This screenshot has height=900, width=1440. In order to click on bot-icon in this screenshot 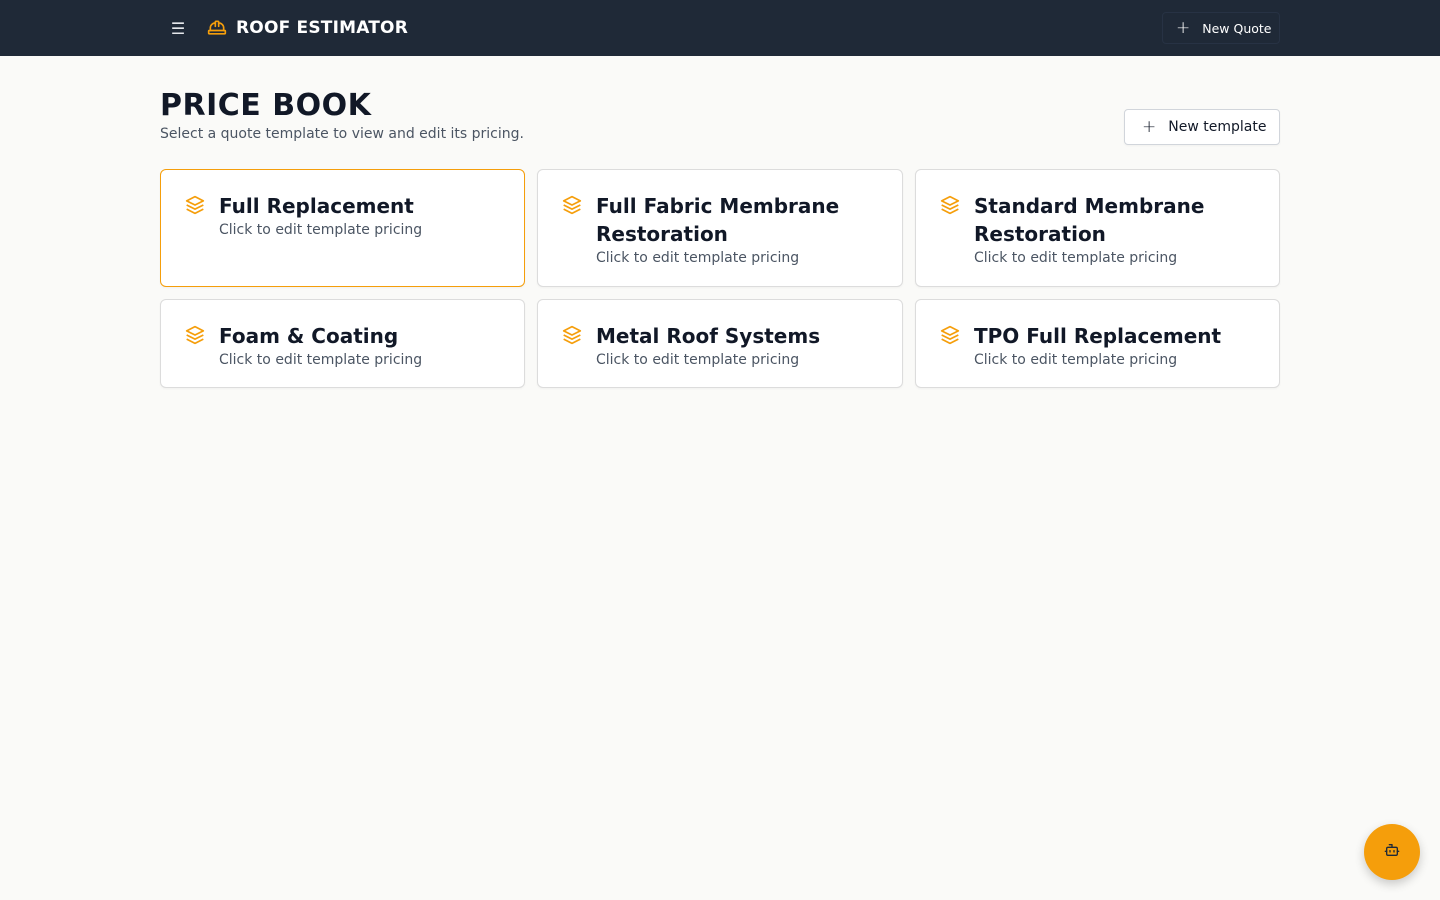, I will do `click(1392, 852)`.